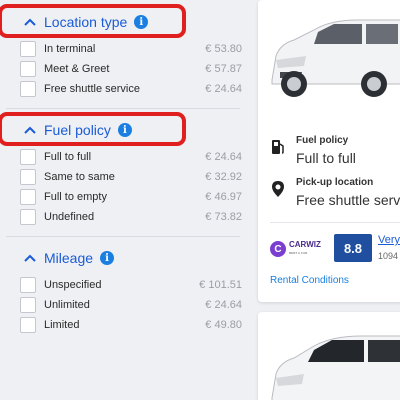 Image resolution: width=400 pixels, height=400 pixels. What do you see at coordinates (131, 197) in the screenshot?
I see `filter-option-full-to-empty: Full to empty € 46.97` at bounding box center [131, 197].